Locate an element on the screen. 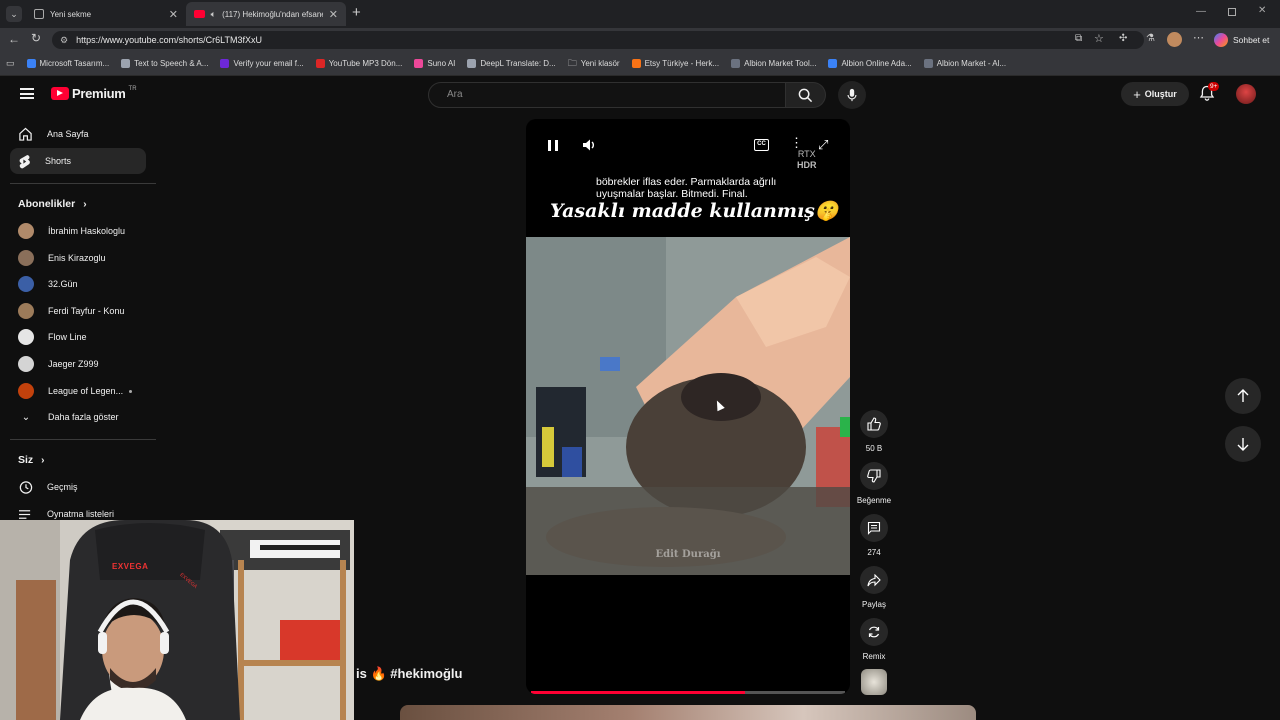 This screenshot has width=1280, height=720. install-app-icon: ⧉ is located at coordinates (1078, 38).